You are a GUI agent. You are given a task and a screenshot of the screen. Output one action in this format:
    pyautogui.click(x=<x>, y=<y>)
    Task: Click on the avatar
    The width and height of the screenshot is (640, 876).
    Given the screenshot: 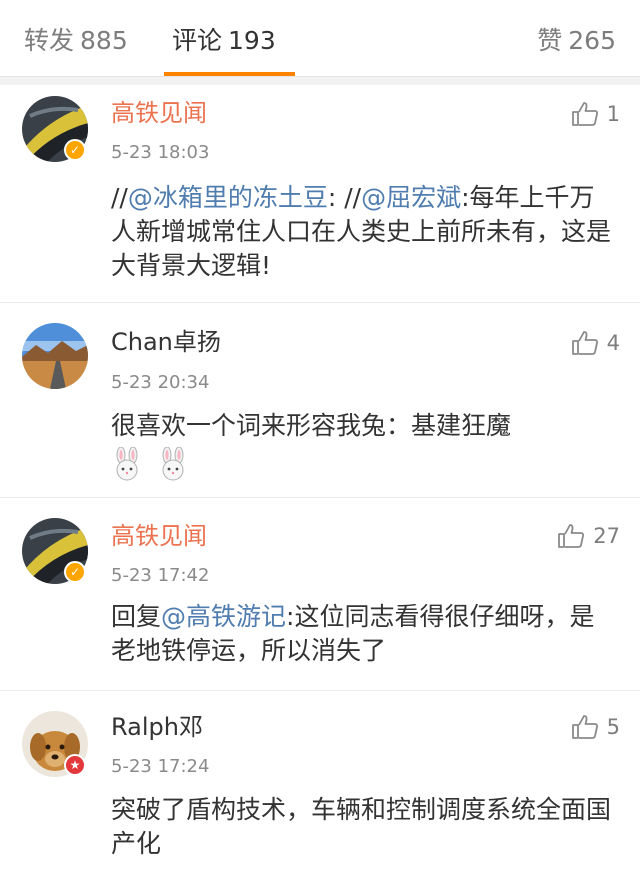 What is the action you would take?
    pyautogui.click(x=55, y=356)
    